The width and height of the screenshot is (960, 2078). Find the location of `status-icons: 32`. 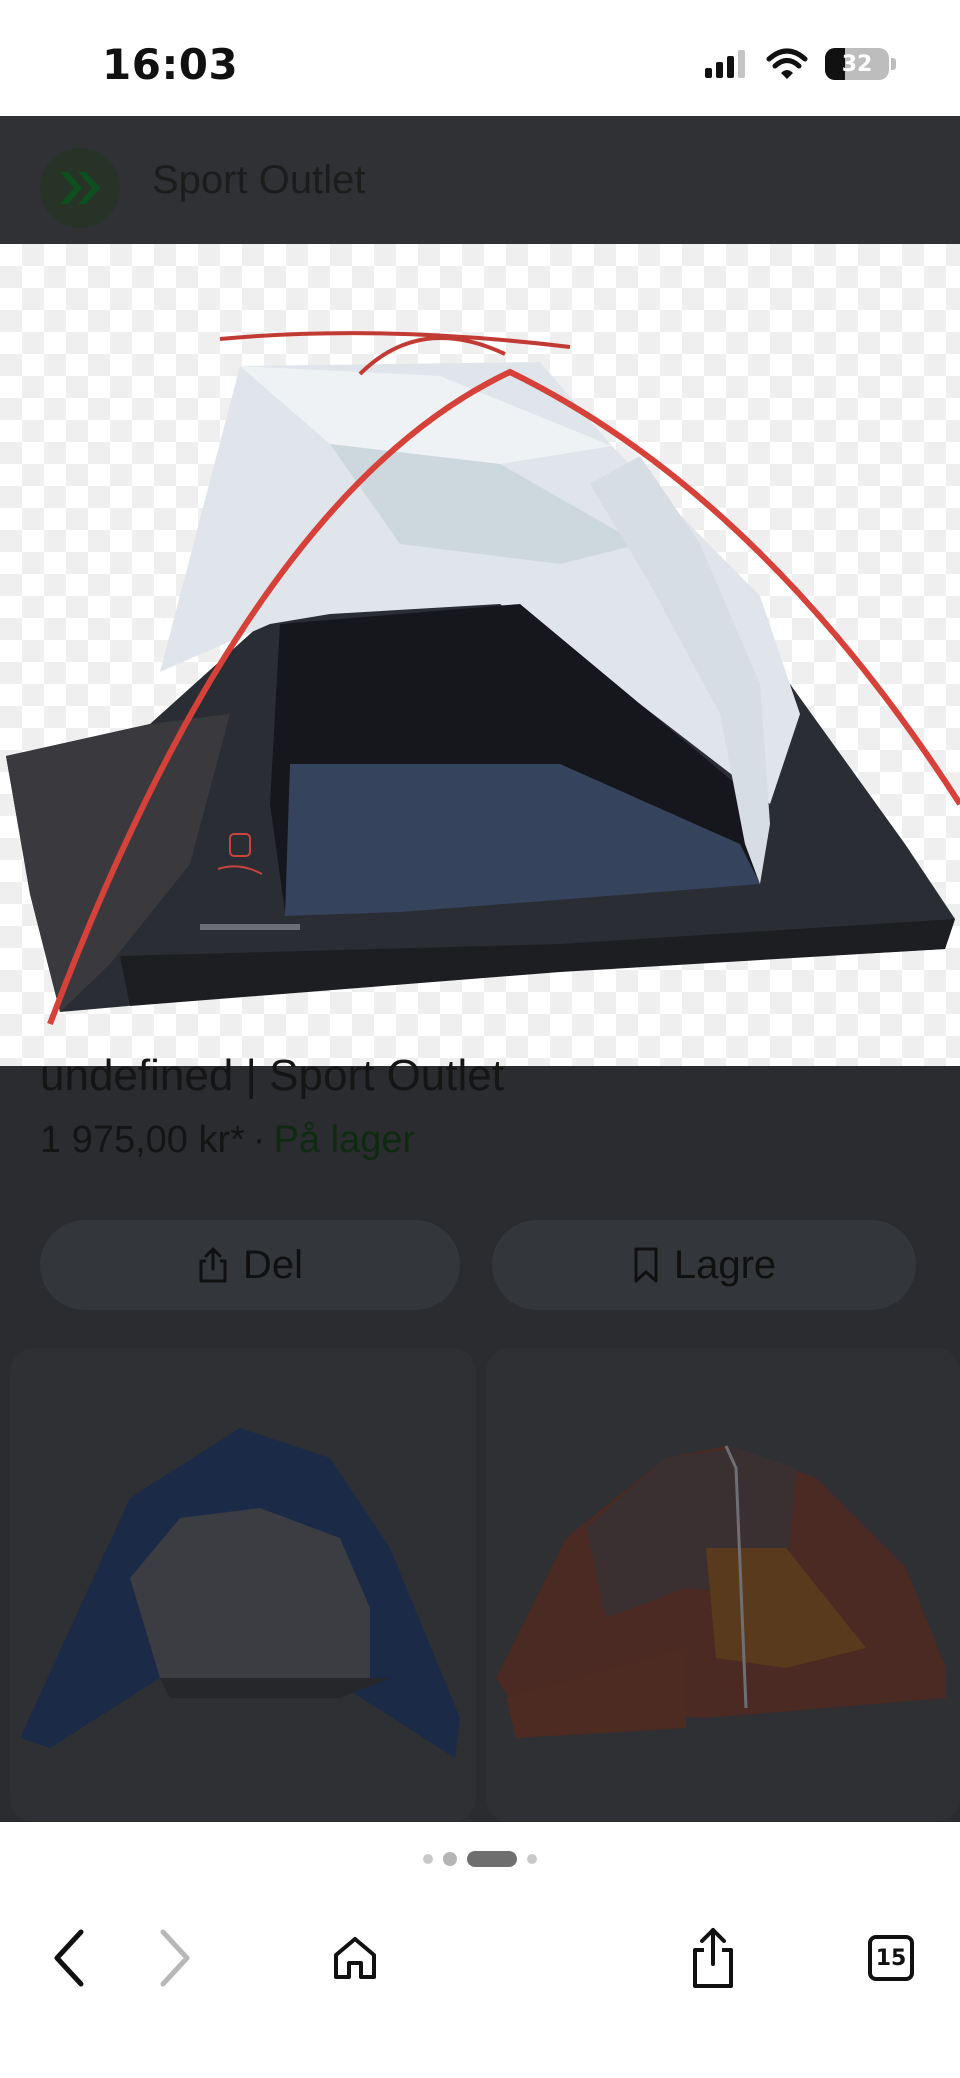

status-icons: 32 is located at coordinates (799, 64).